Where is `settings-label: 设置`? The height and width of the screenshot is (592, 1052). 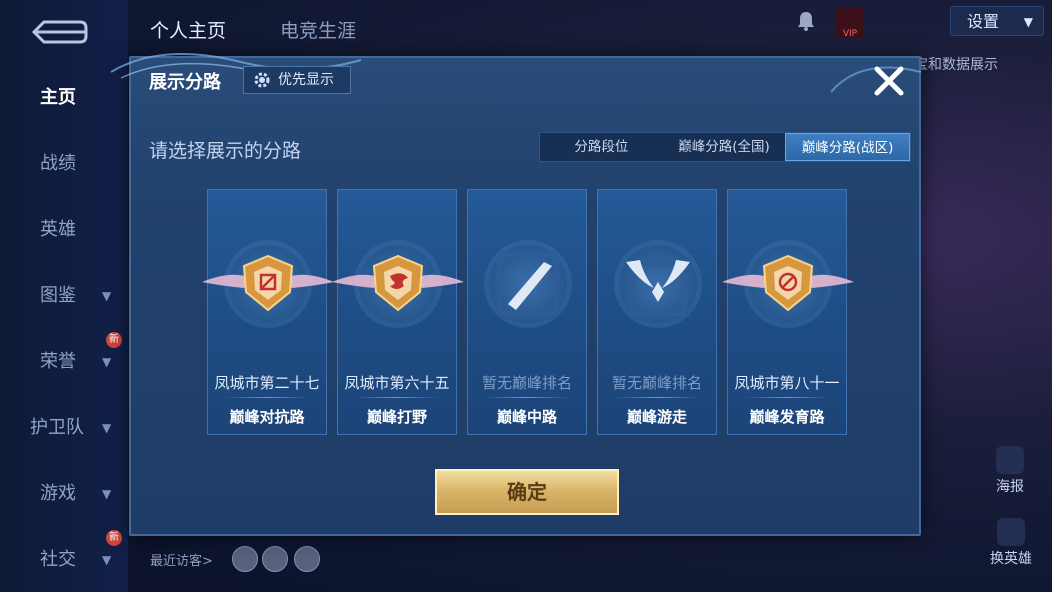
settings-label: 设置 is located at coordinates (983, 21).